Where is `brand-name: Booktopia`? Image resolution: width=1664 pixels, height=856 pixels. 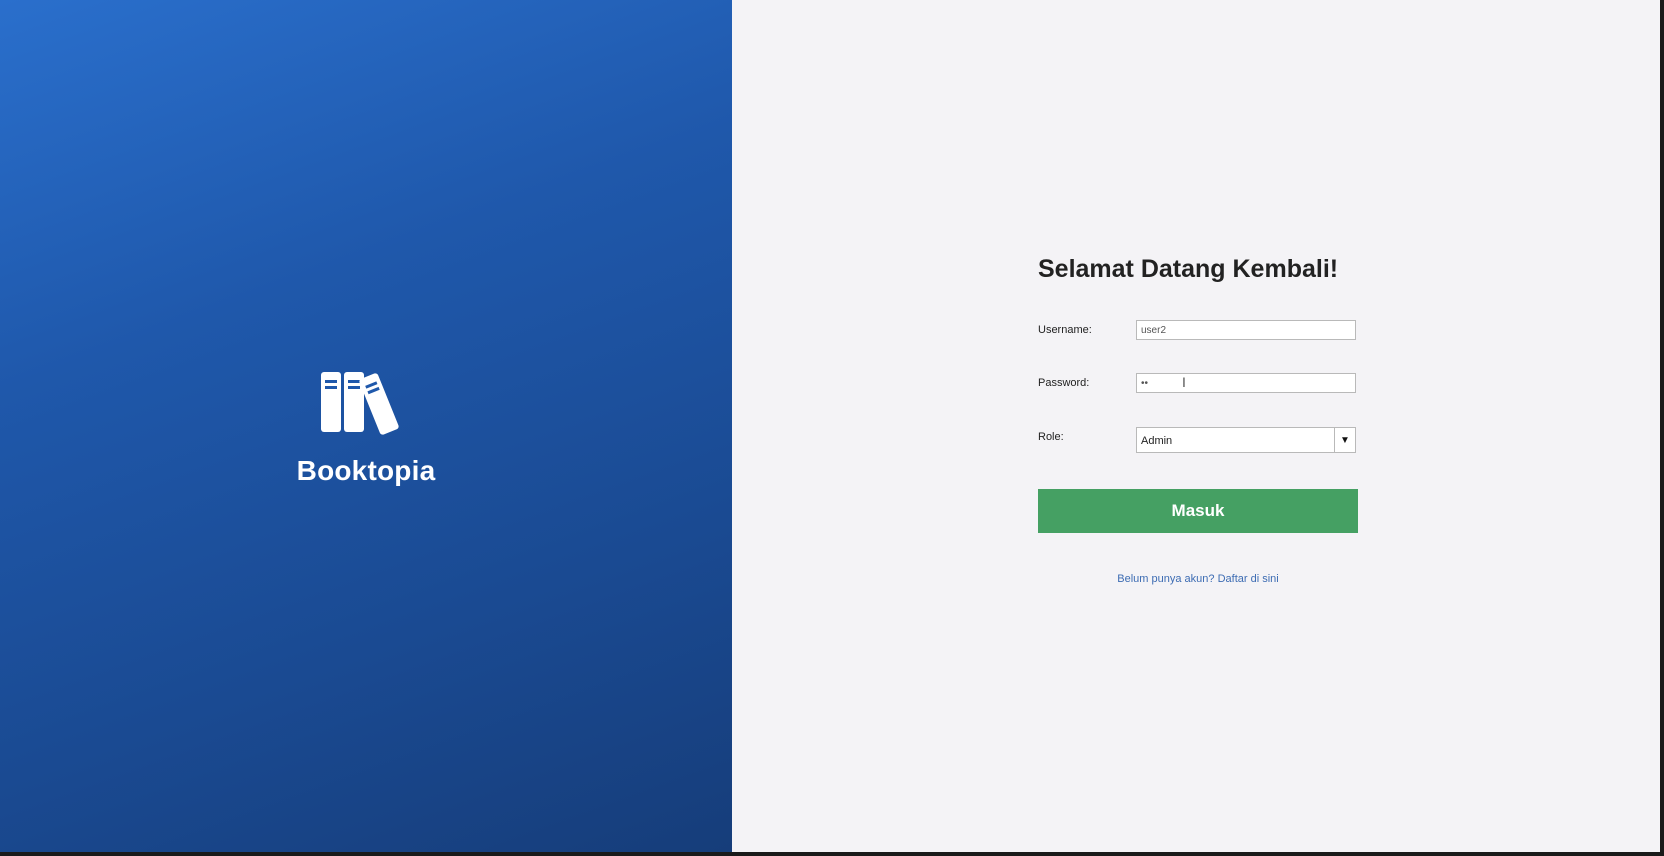 brand-name: Booktopia is located at coordinates (366, 470).